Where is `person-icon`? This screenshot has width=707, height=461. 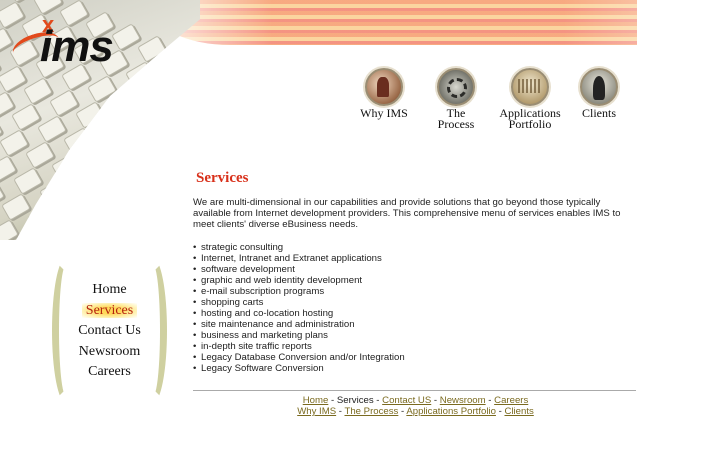 person-icon is located at coordinates (599, 87).